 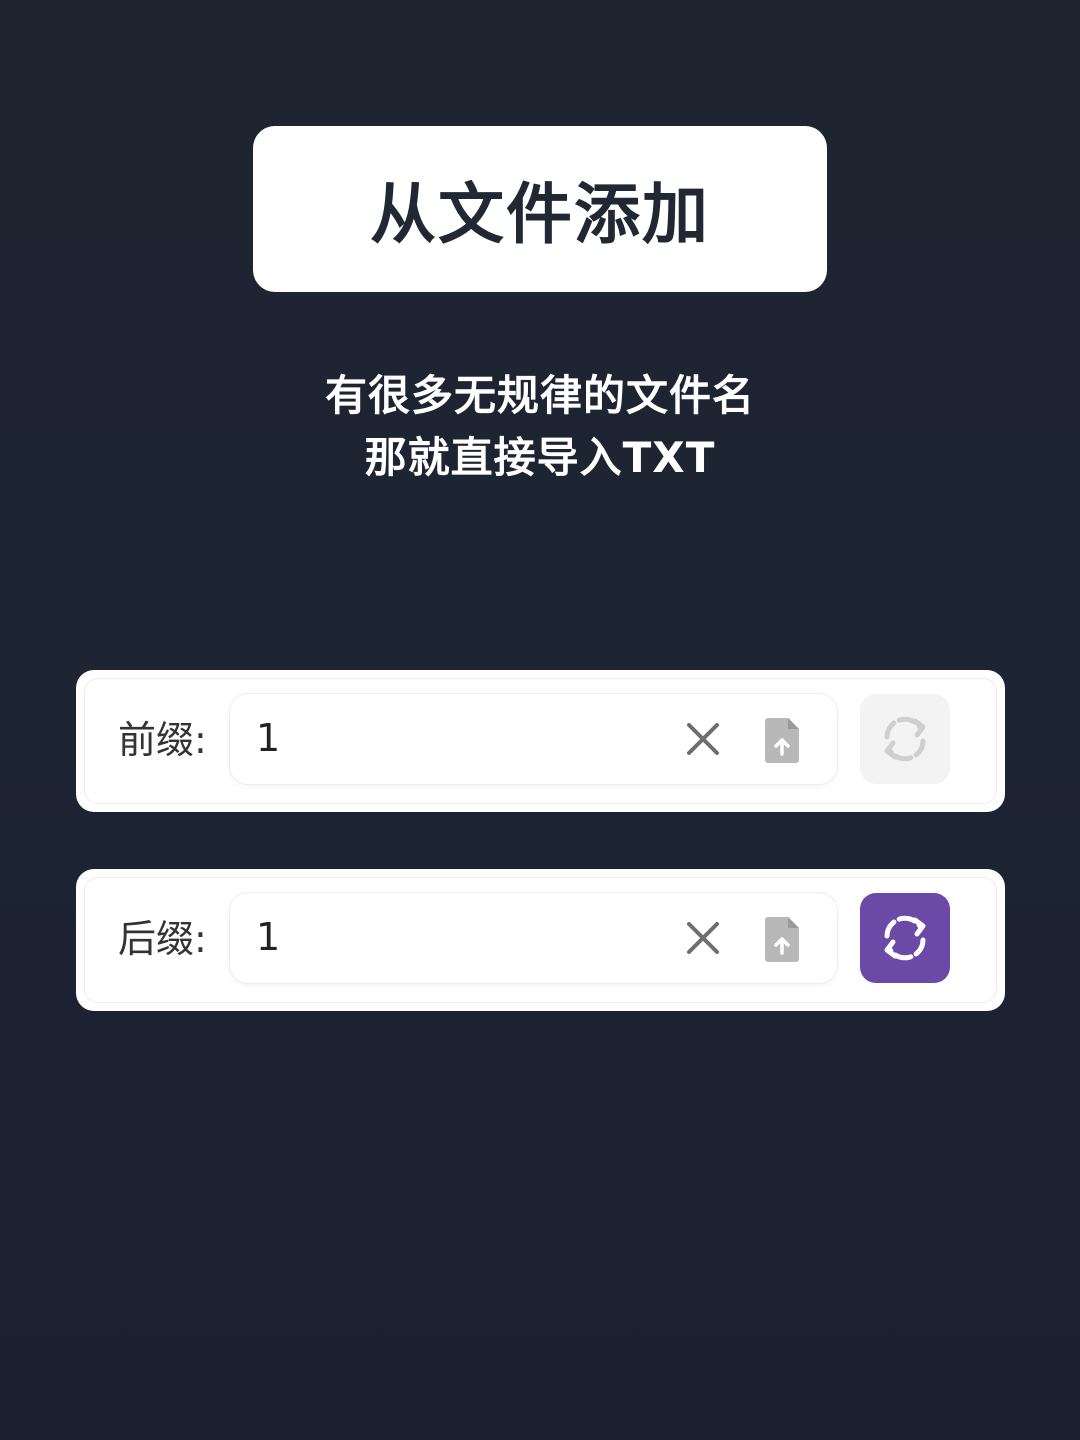 What do you see at coordinates (539, 395) in the screenshot?
I see `subtitle-line-1: 有很多无规律的文件名` at bounding box center [539, 395].